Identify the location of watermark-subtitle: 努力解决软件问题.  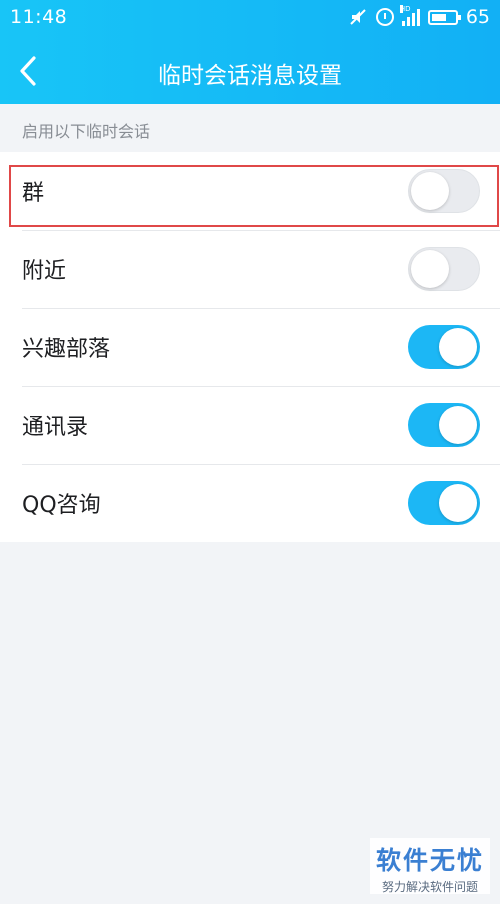
(429, 887).